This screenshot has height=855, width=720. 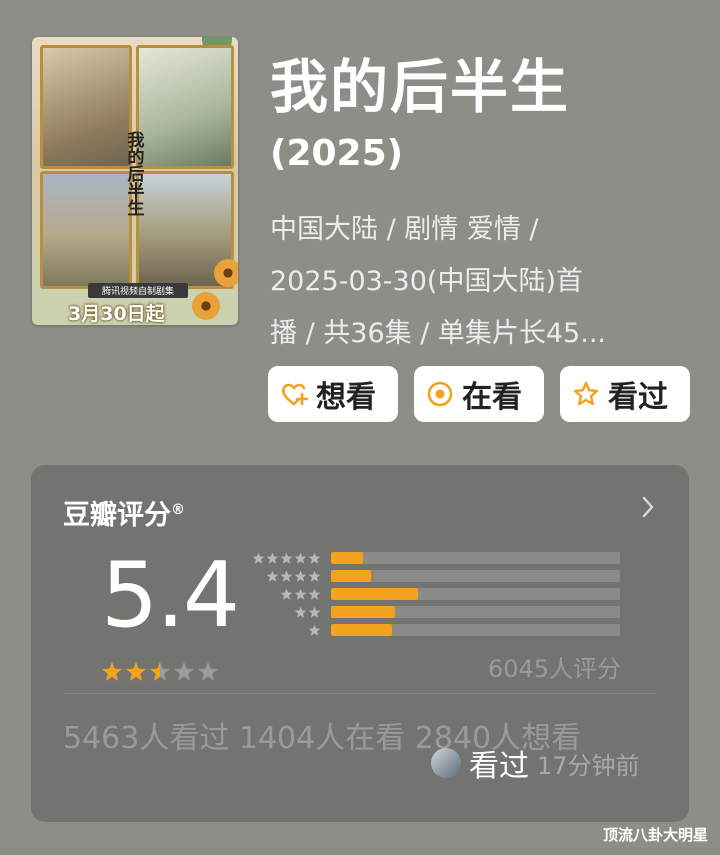 I want to click on star-half-icon, so click(x=160, y=671).